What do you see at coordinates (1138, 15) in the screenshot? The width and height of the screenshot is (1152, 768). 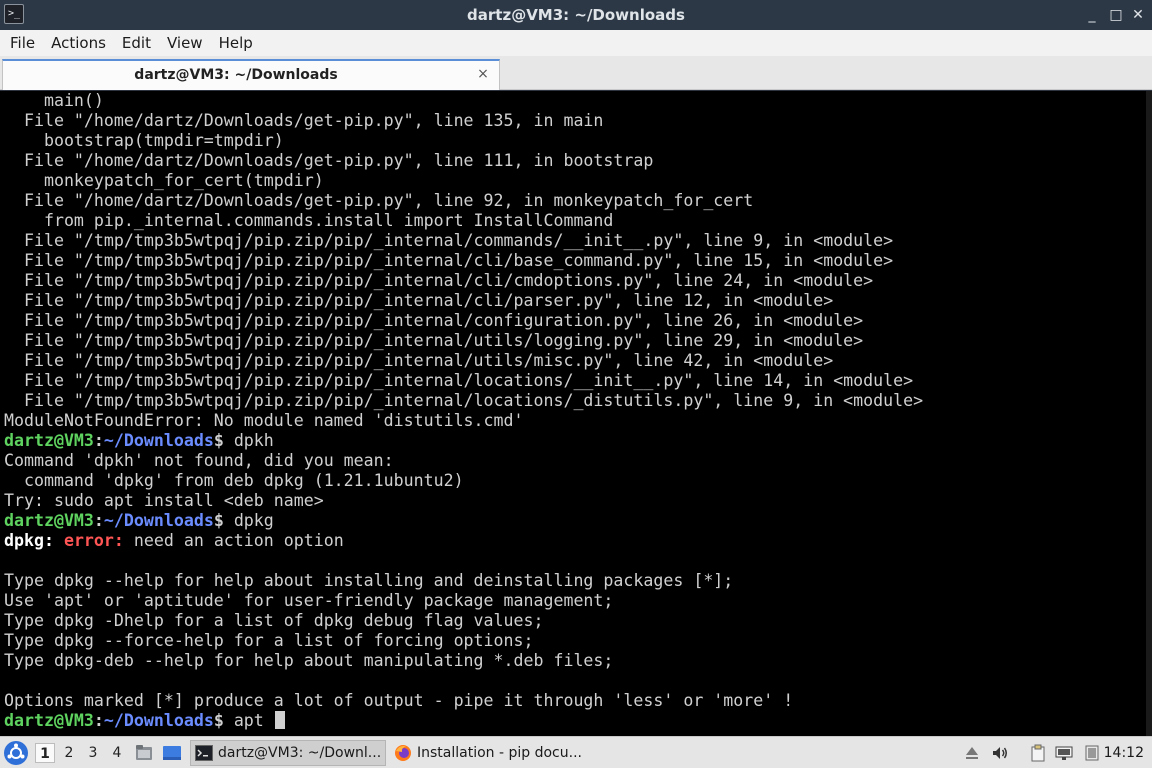 I see `close-button: ✕` at bounding box center [1138, 15].